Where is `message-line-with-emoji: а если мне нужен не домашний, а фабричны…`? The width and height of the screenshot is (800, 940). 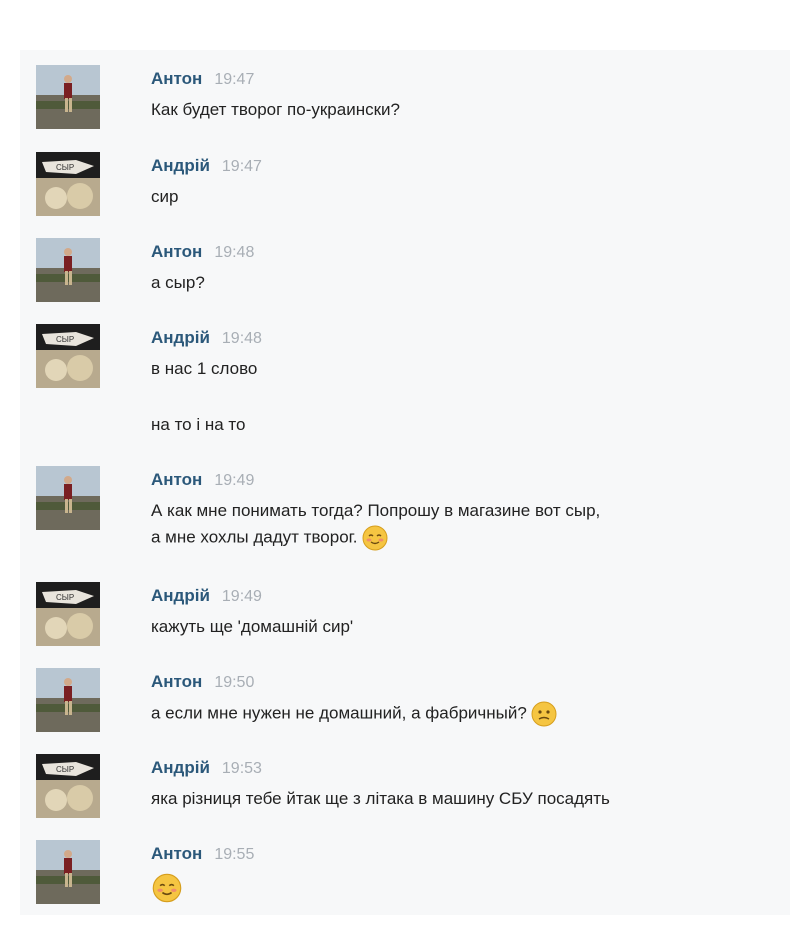 message-line-with-emoji: а если мне нужен не домашний, а фабричны… is located at coordinates (463, 714).